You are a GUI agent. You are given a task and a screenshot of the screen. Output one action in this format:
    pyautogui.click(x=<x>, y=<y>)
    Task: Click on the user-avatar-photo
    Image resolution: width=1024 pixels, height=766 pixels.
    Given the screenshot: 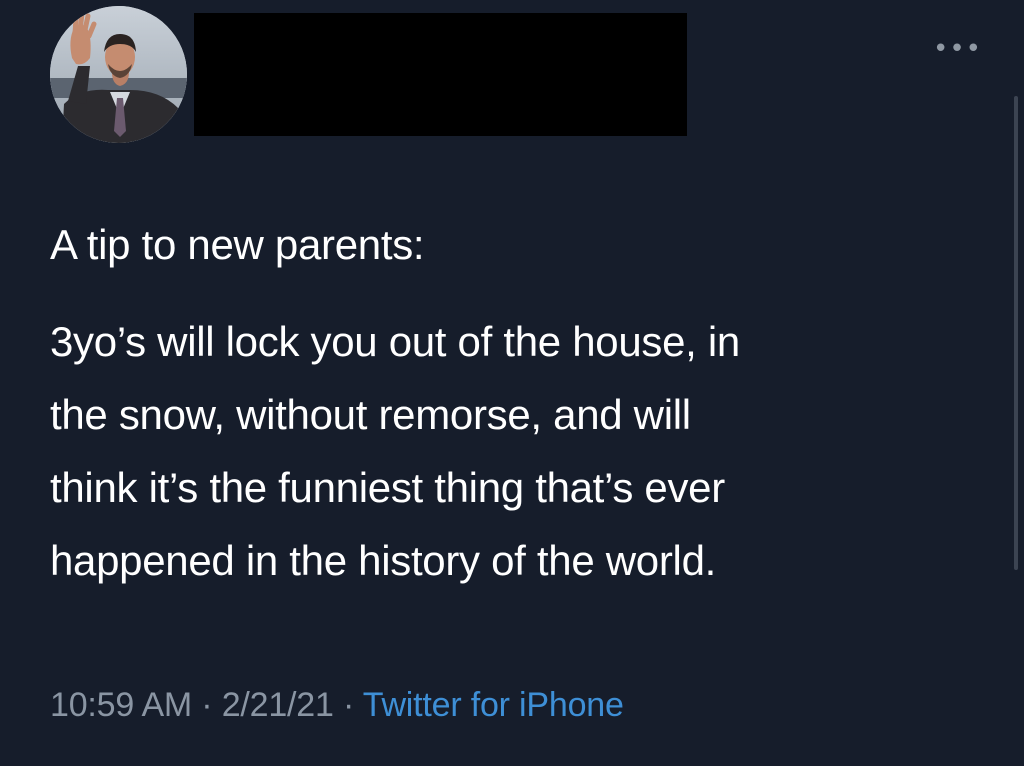 What is the action you would take?
    pyautogui.click(x=118, y=74)
    